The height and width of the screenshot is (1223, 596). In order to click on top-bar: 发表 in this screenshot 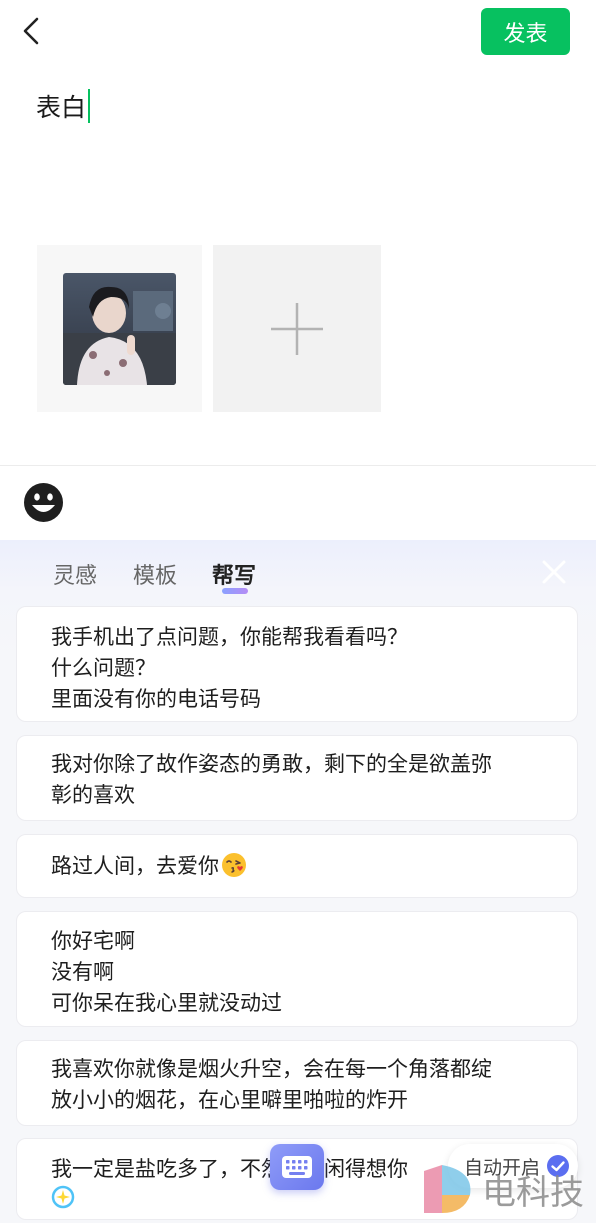, I will do `click(298, 32)`.